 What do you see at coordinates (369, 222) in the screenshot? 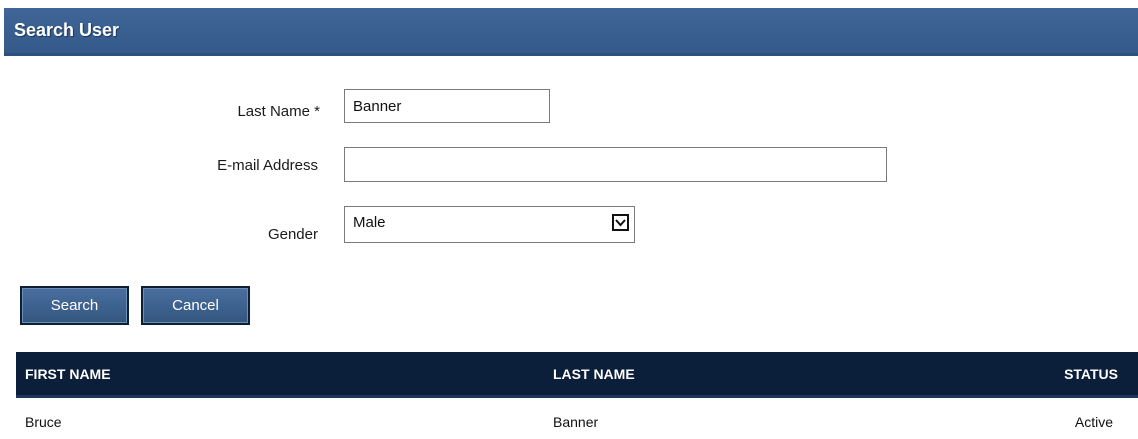
I see `gender-select-value: Male` at bounding box center [369, 222].